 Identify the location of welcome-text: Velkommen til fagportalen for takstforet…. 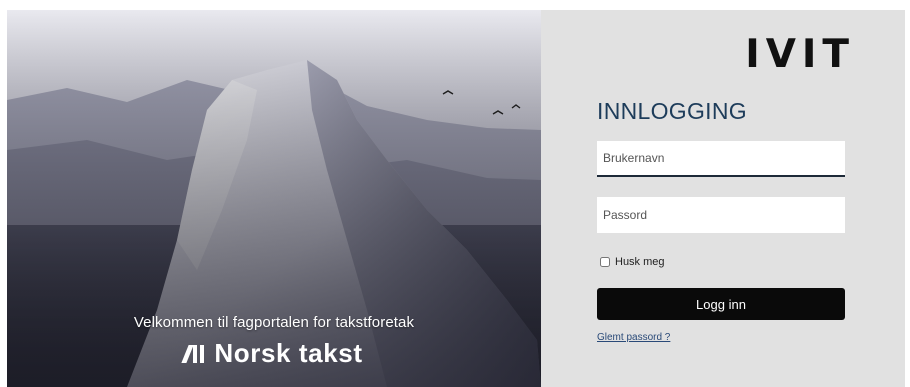
(274, 322).